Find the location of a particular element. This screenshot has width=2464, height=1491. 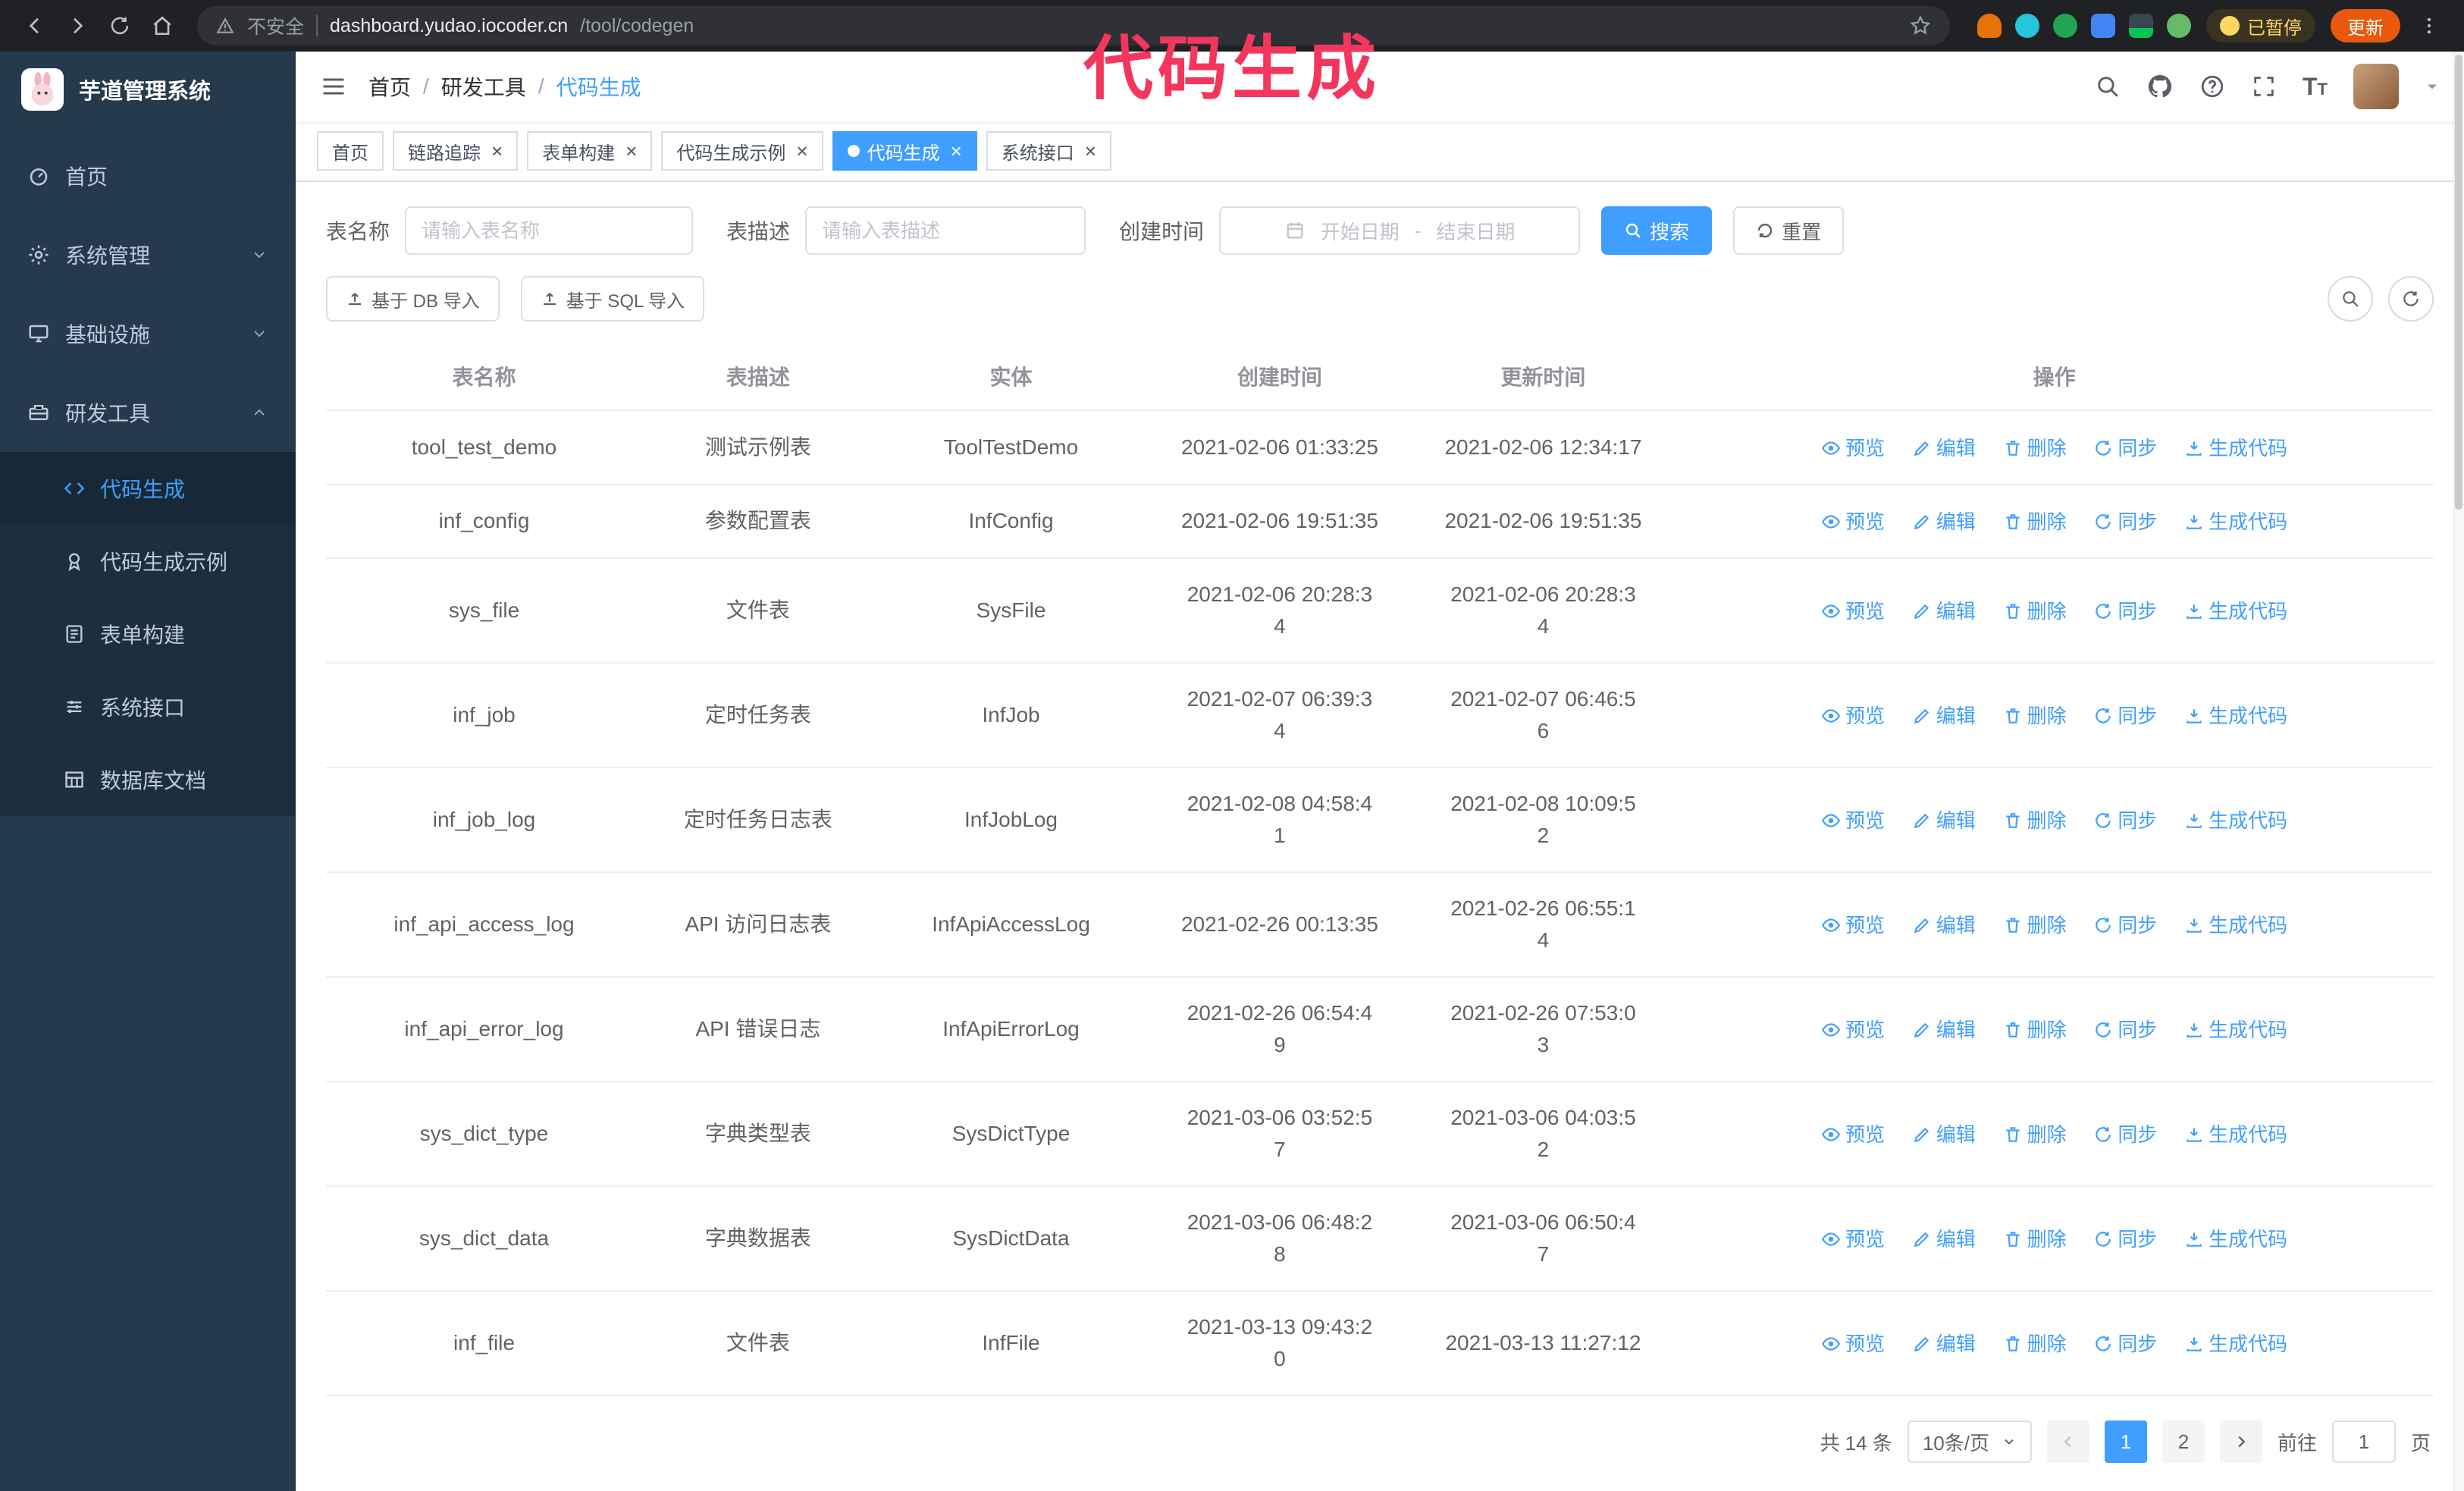

sidebar-item-system: 系统管理 is located at coordinates (148, 254).